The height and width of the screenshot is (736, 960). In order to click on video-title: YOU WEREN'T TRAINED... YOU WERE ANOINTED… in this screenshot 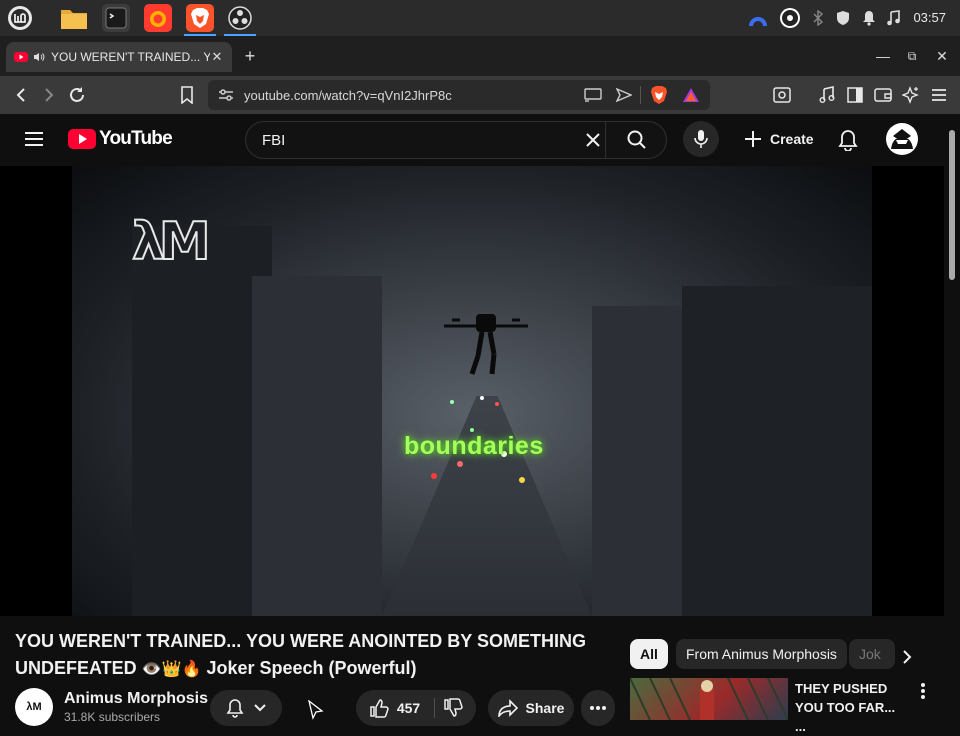, I will do `click(305, 655)`.